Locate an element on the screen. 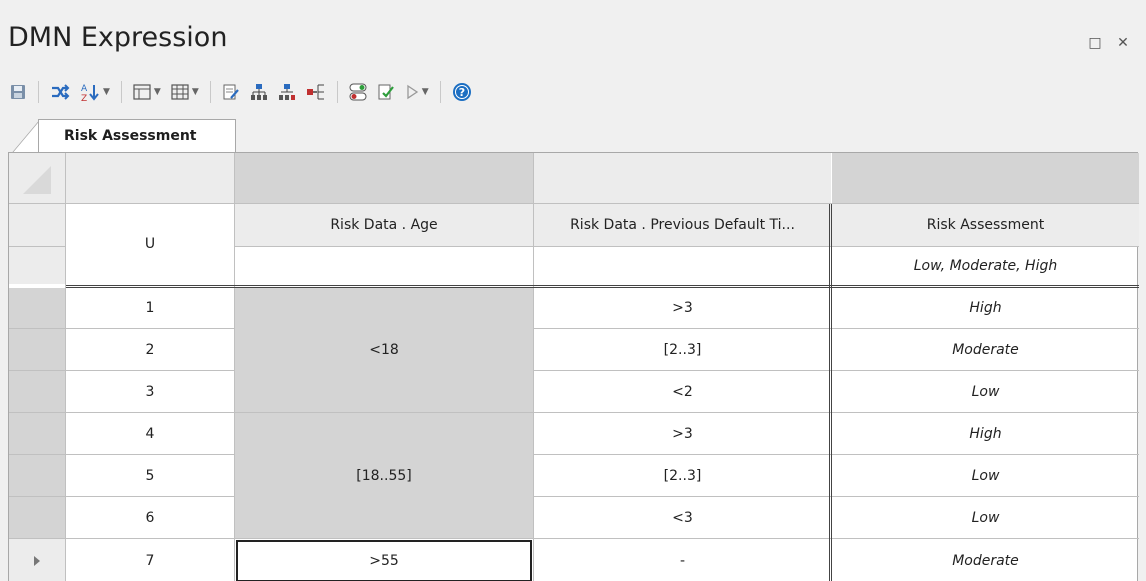 The width and height of the screenshot is (1146, 581). hierarchy-add-icon is located at coordinates (287, 92).